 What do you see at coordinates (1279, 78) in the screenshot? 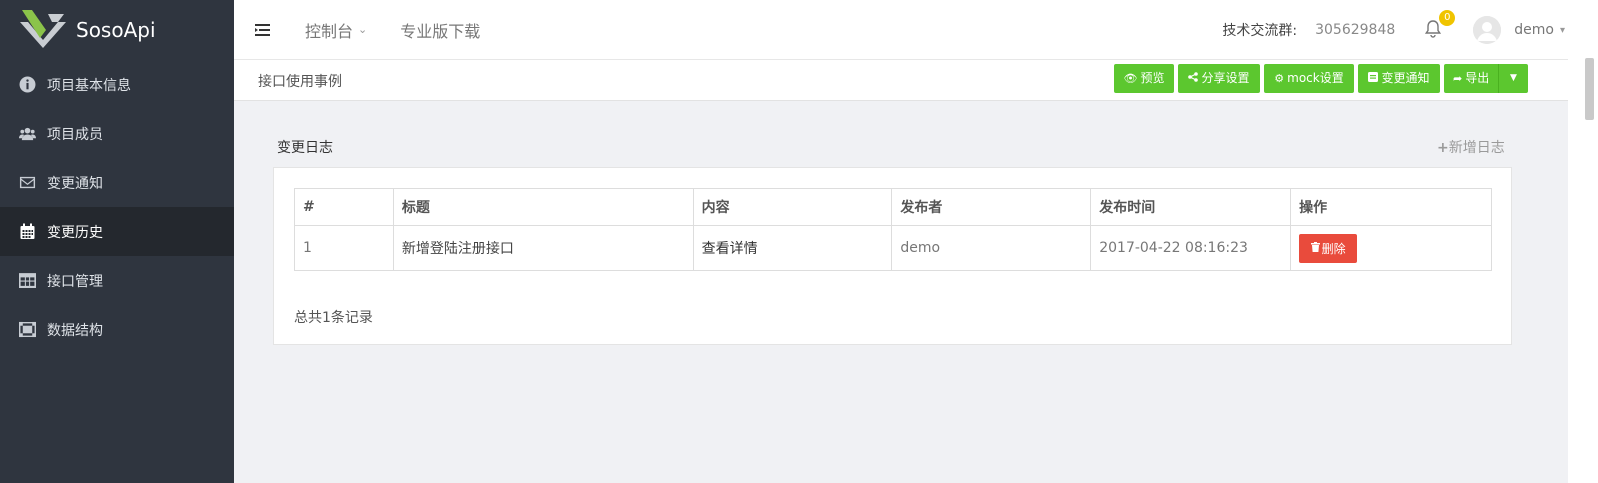
I see `gears-icon: ⚙` at bounding box center [1279, 78].